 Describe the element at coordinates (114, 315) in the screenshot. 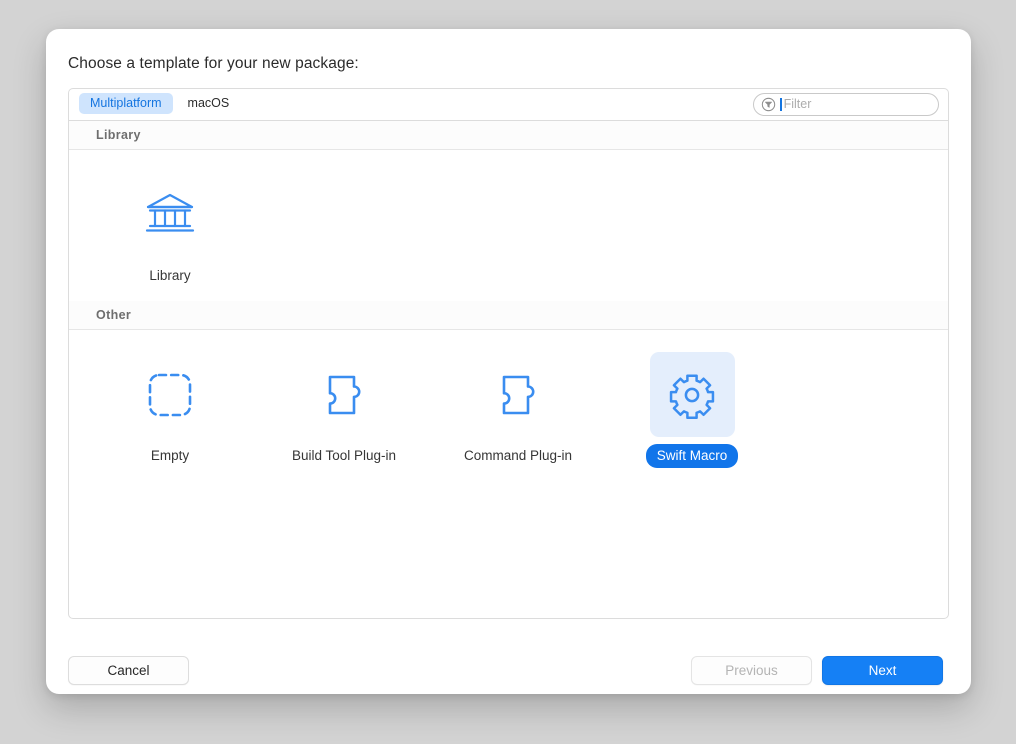

I see `section-header-label: Other` at that location.